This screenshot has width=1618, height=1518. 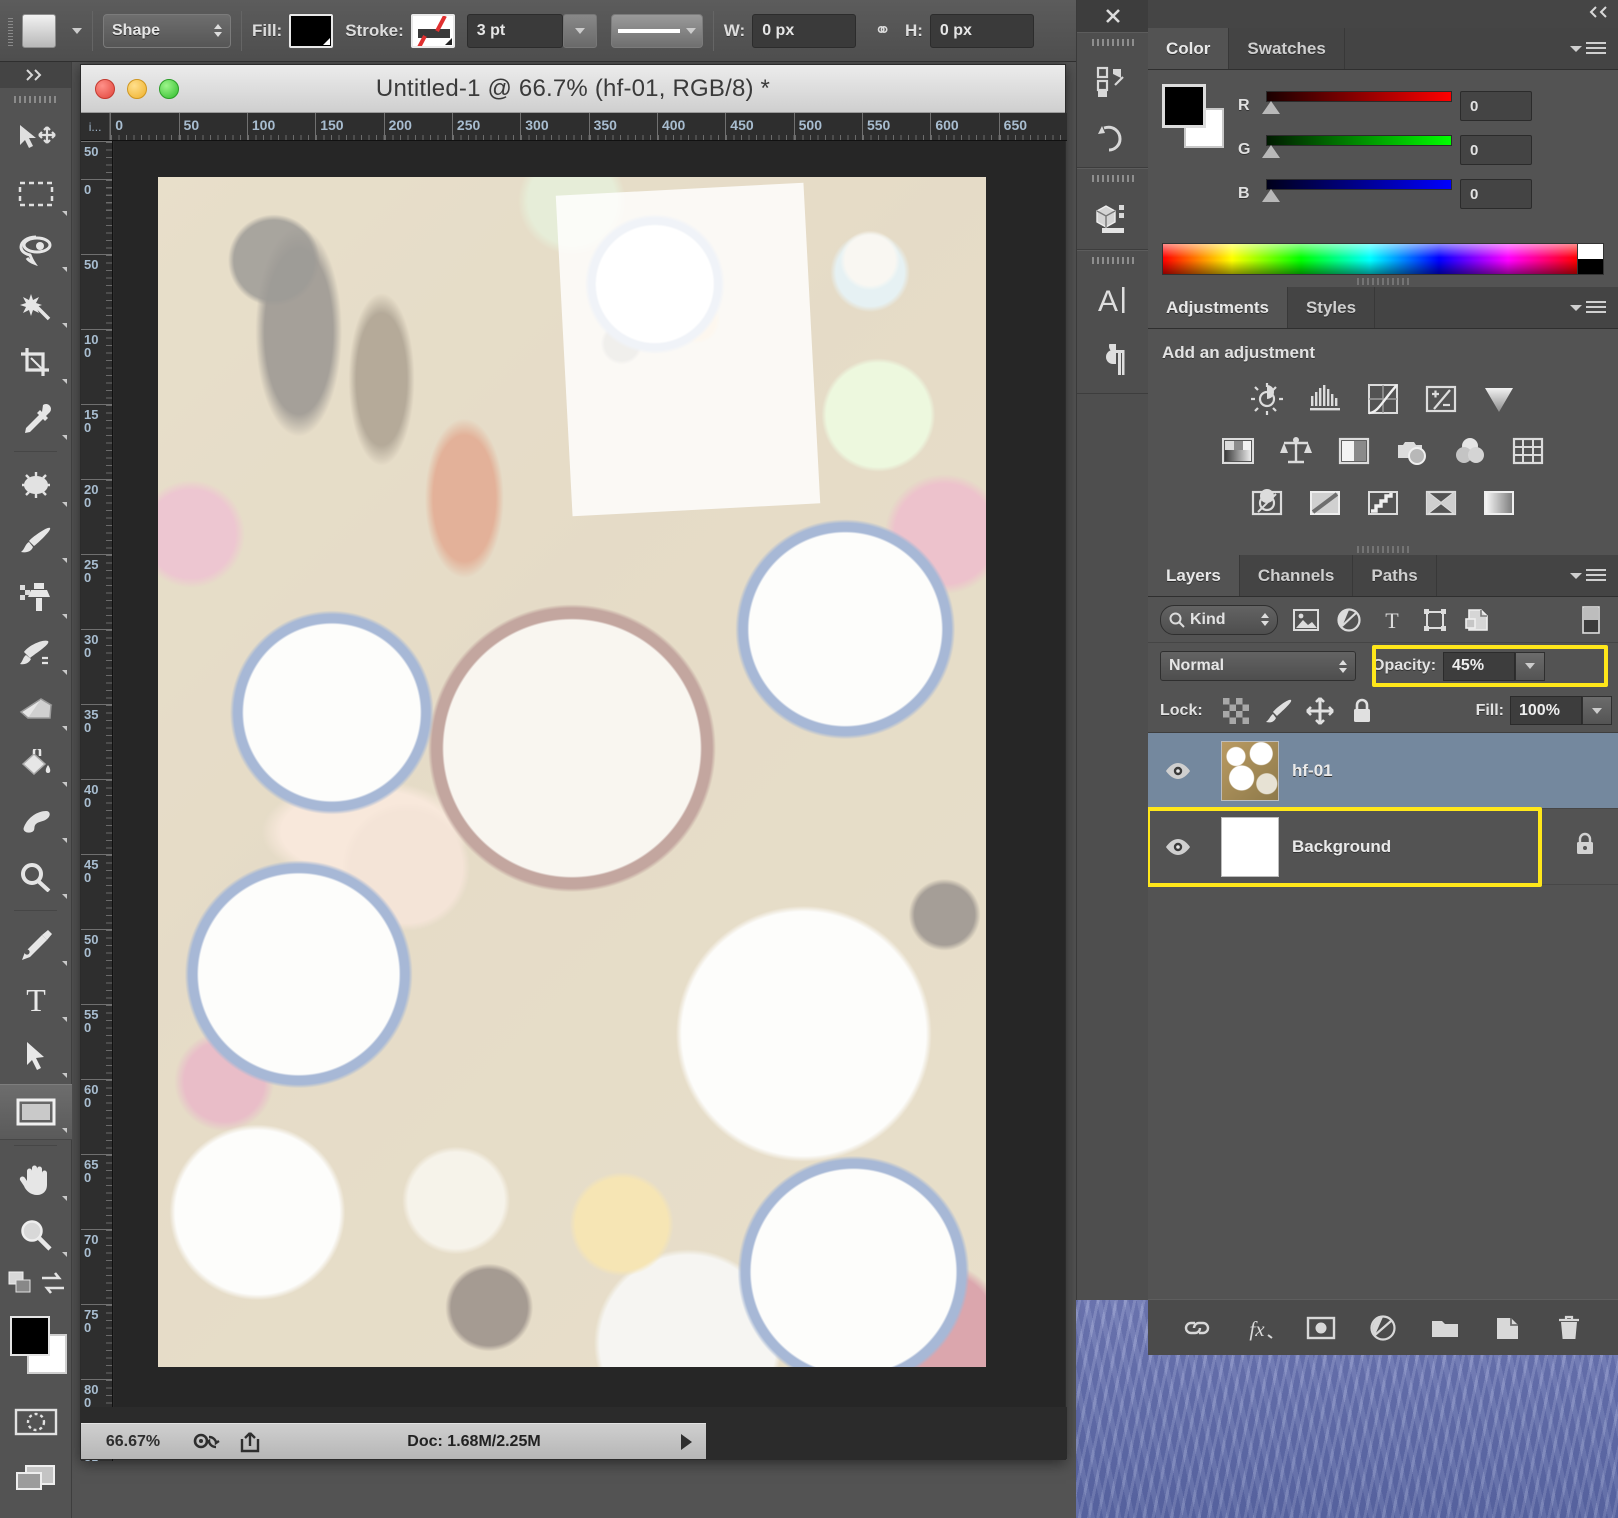 I want to click on clone-stamp-tool, so click(x=36, y=597).